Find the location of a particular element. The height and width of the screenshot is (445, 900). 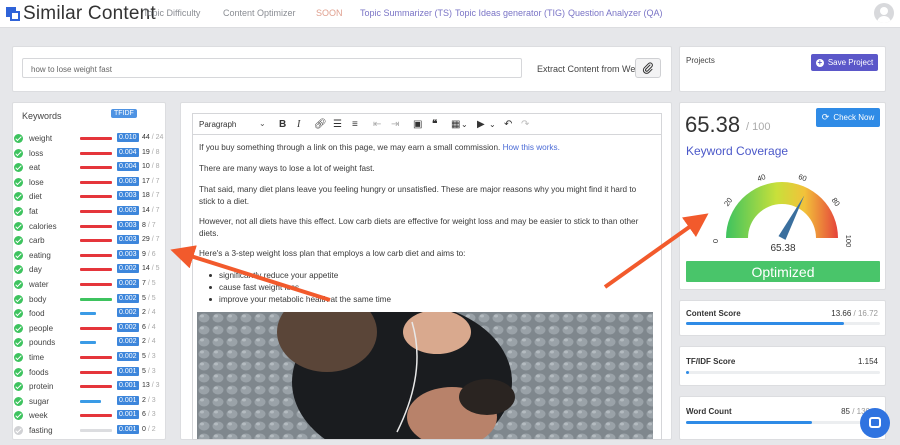

content-score-label: Content Score is located at coordinates (713, 313).